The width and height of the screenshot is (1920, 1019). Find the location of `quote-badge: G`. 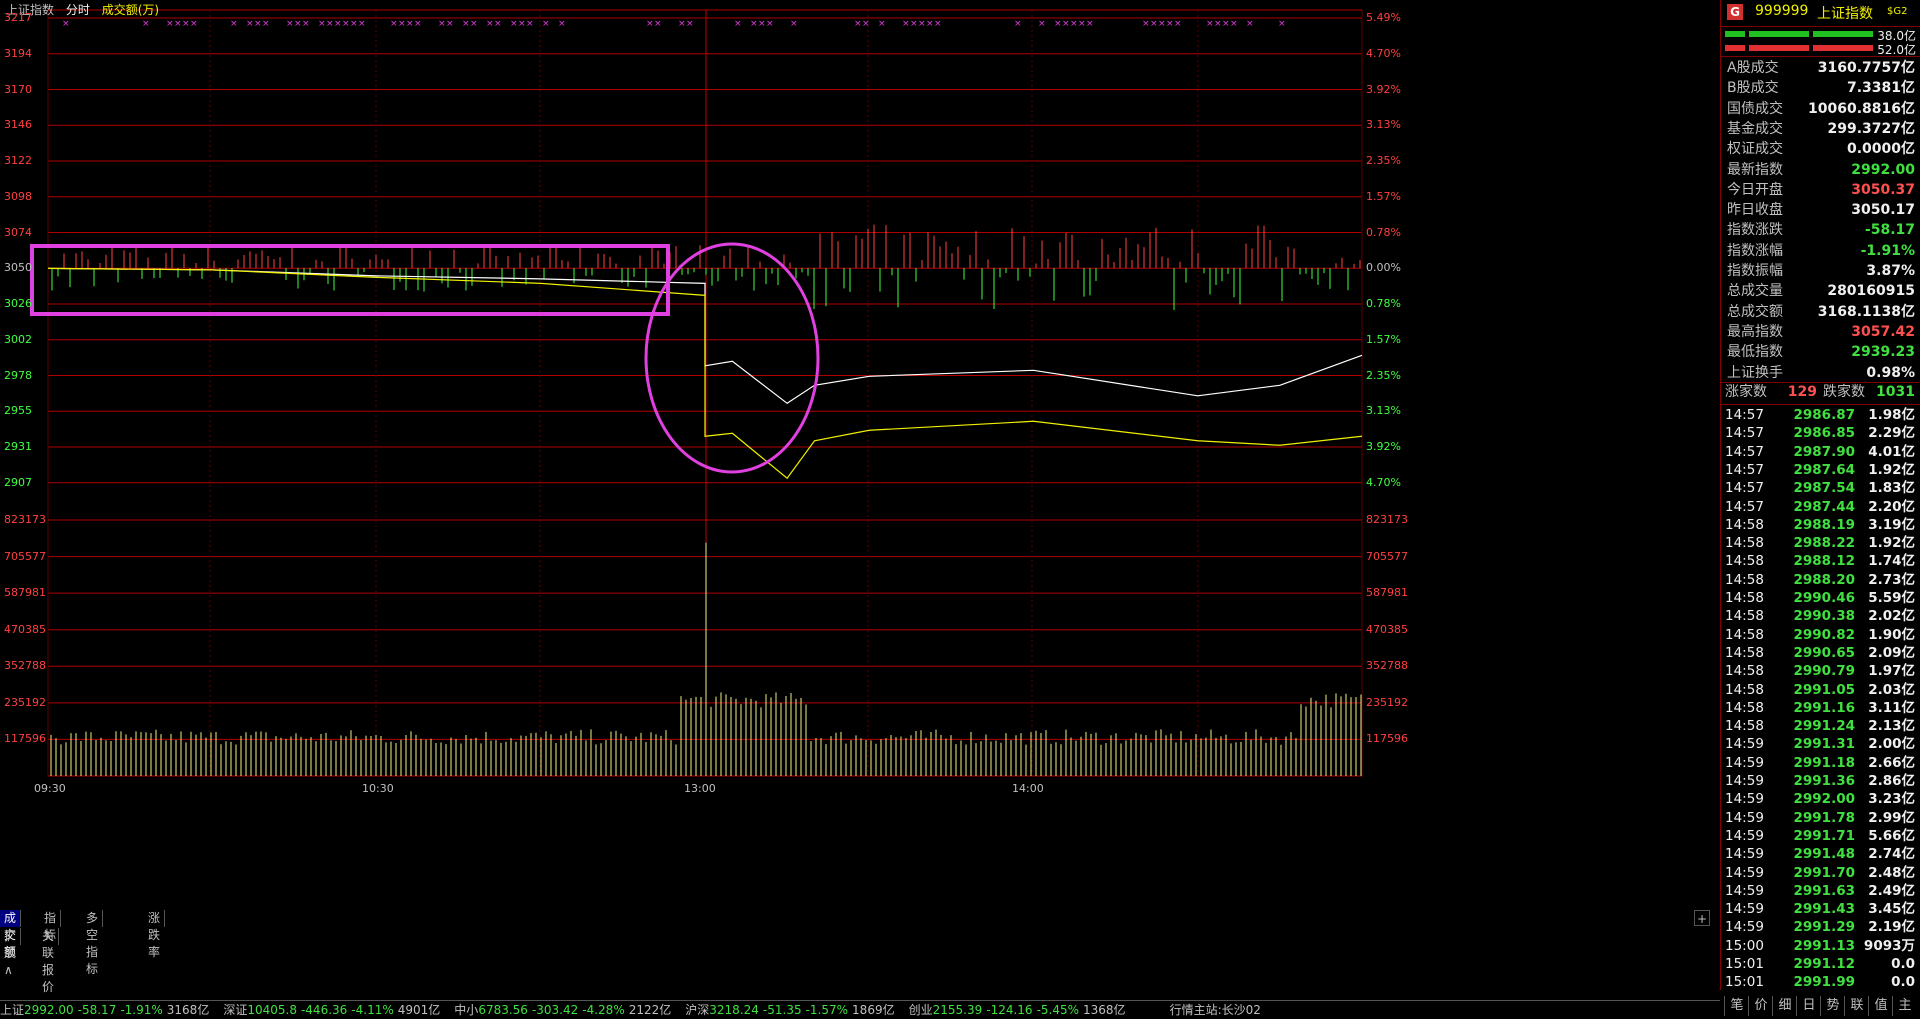

quote-badge: G is located at coordinates (1735, 12).